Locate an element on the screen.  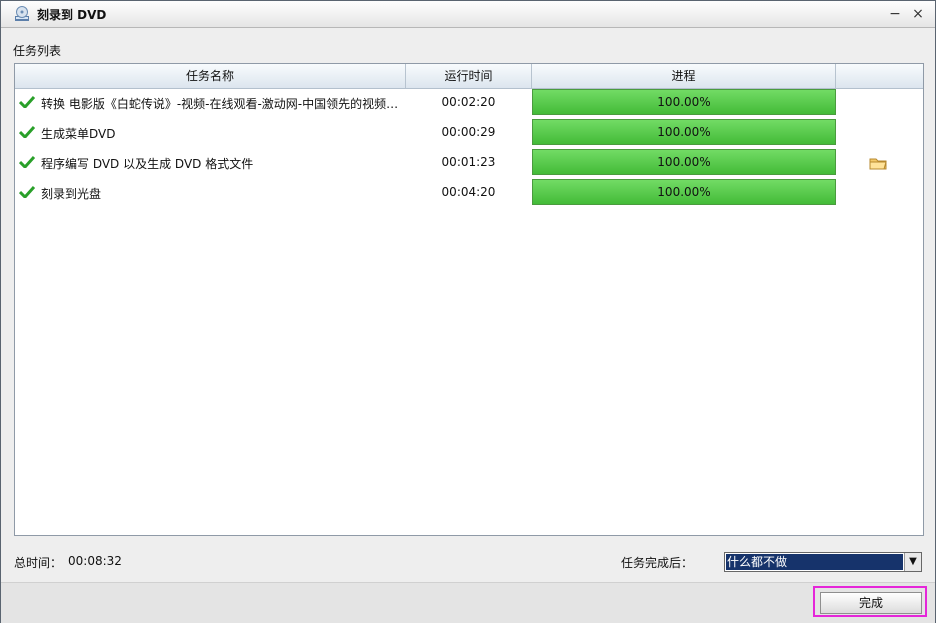
window-title: 刻录到 DVD is located at coordinates (72, 15).